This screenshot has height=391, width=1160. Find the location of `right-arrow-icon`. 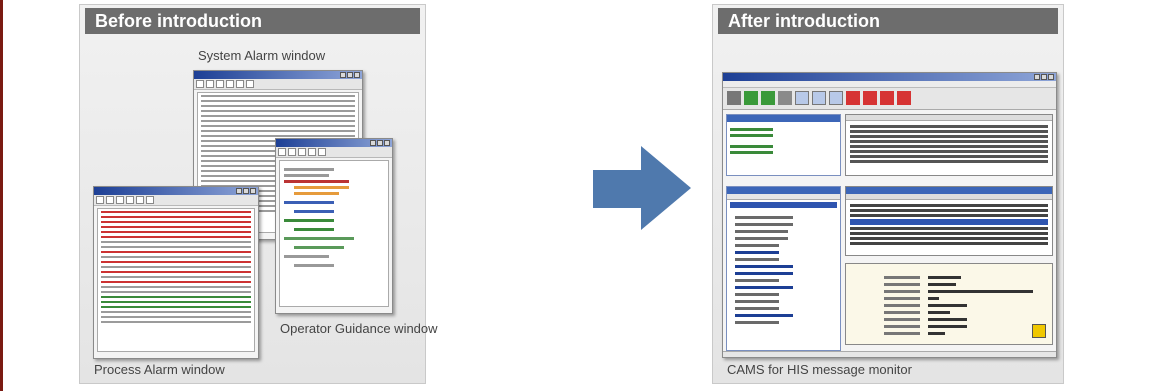

right-arrow-icon is located at coordinates (642, 188).